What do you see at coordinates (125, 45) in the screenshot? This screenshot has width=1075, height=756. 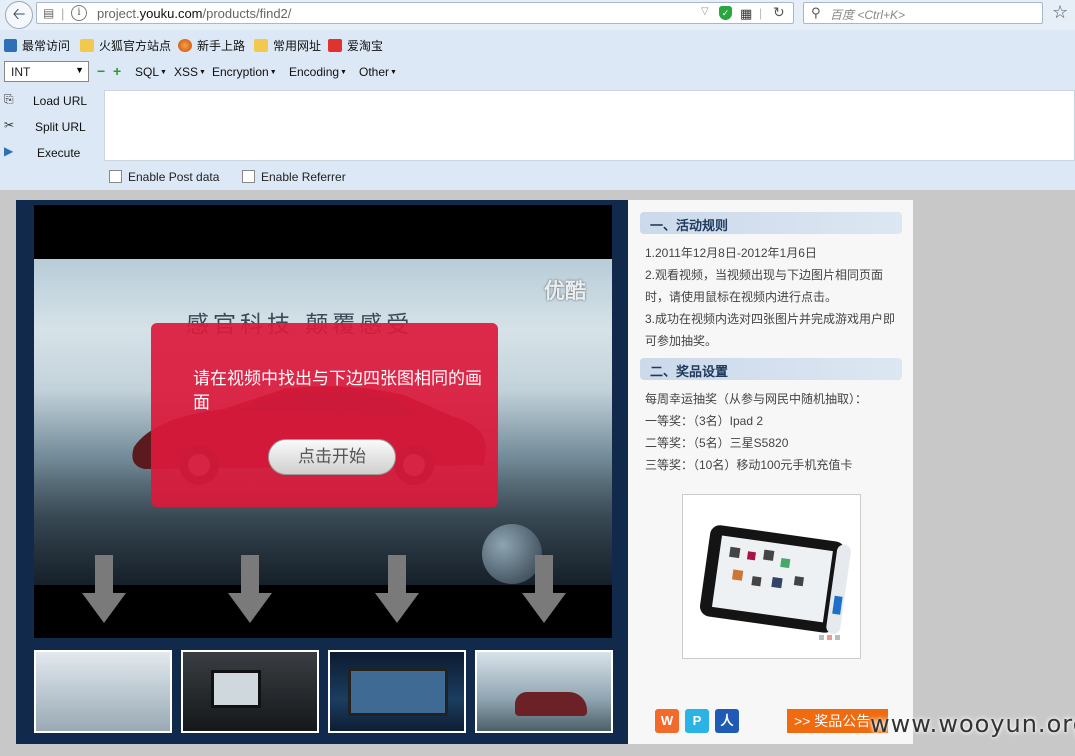 I see `bookmark-firefox-site: 火狐官方站点` at bounding box center [125, 45].